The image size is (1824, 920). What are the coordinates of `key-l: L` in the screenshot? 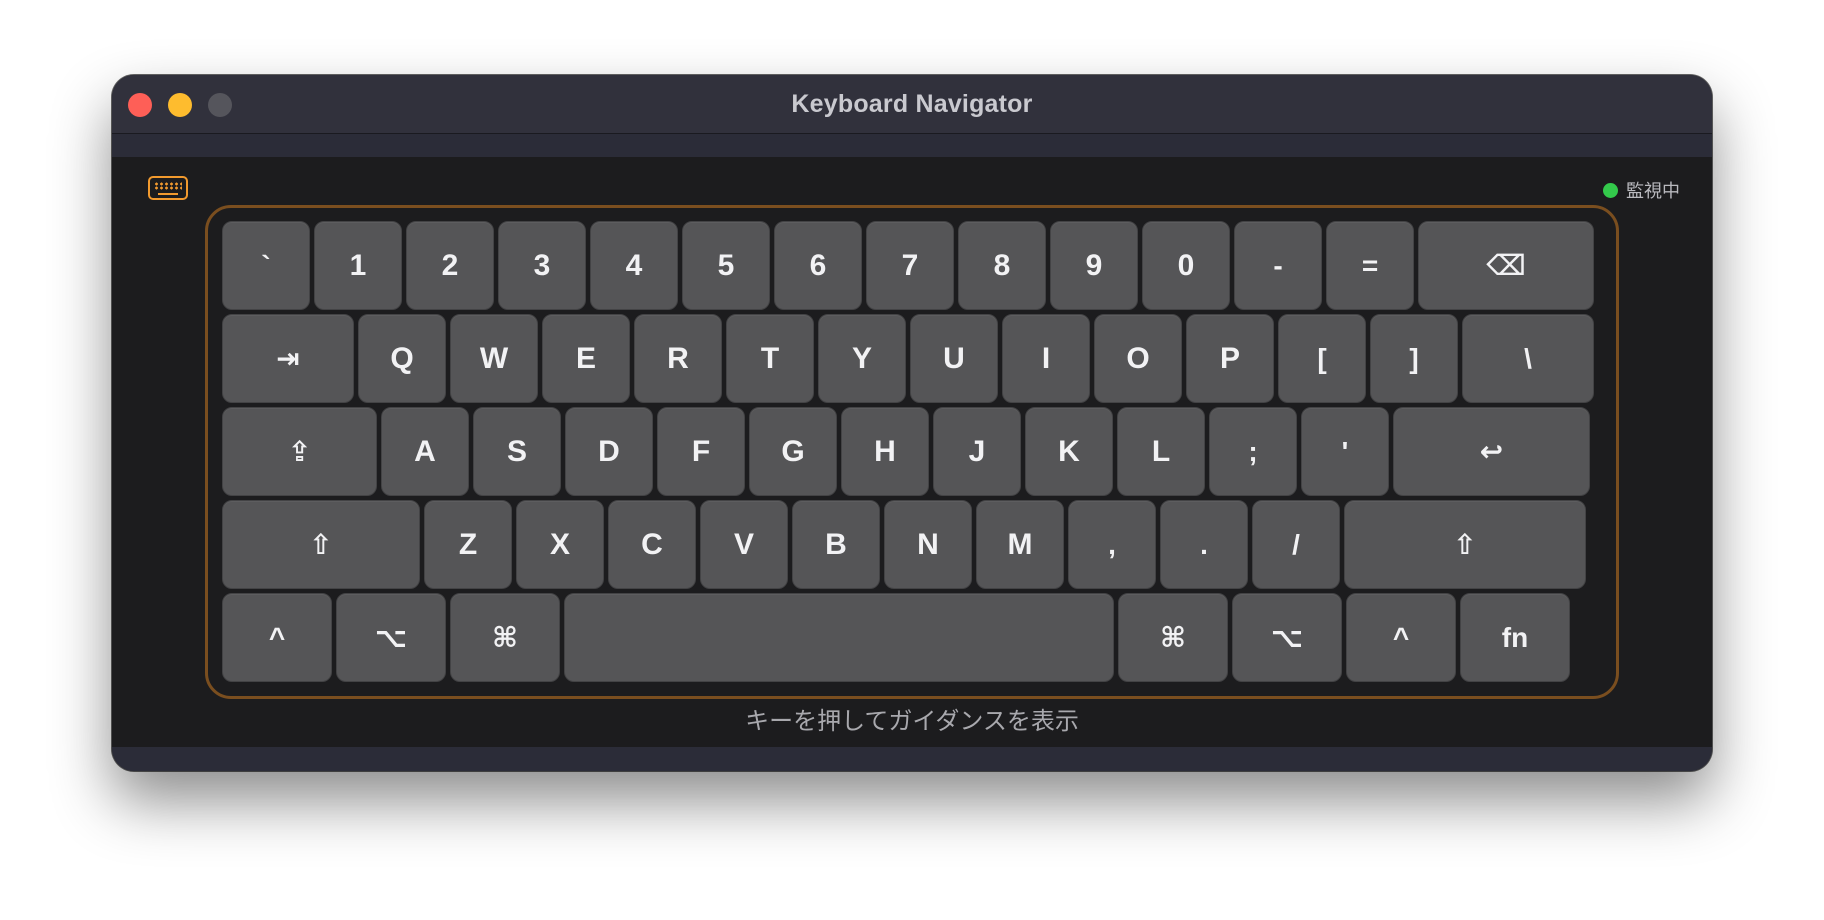 It's located at (1161, 451).